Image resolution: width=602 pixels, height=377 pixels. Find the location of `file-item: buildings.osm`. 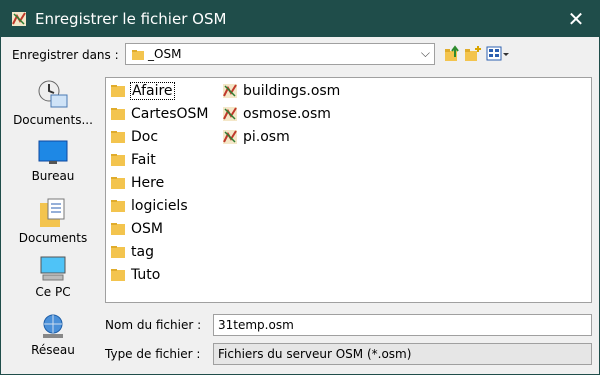

file-item: buildings.osm is located at coordinates (281, 91).